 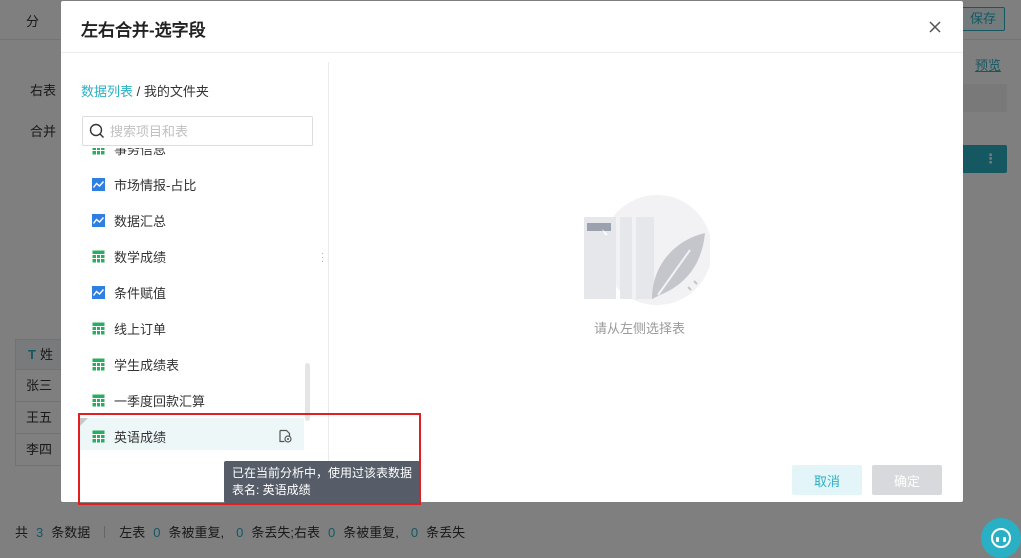 What do you see at coordinates (191, 292) in the screenshot?
I see `list-item: 条件赋值` at bounding box center [191, 292].